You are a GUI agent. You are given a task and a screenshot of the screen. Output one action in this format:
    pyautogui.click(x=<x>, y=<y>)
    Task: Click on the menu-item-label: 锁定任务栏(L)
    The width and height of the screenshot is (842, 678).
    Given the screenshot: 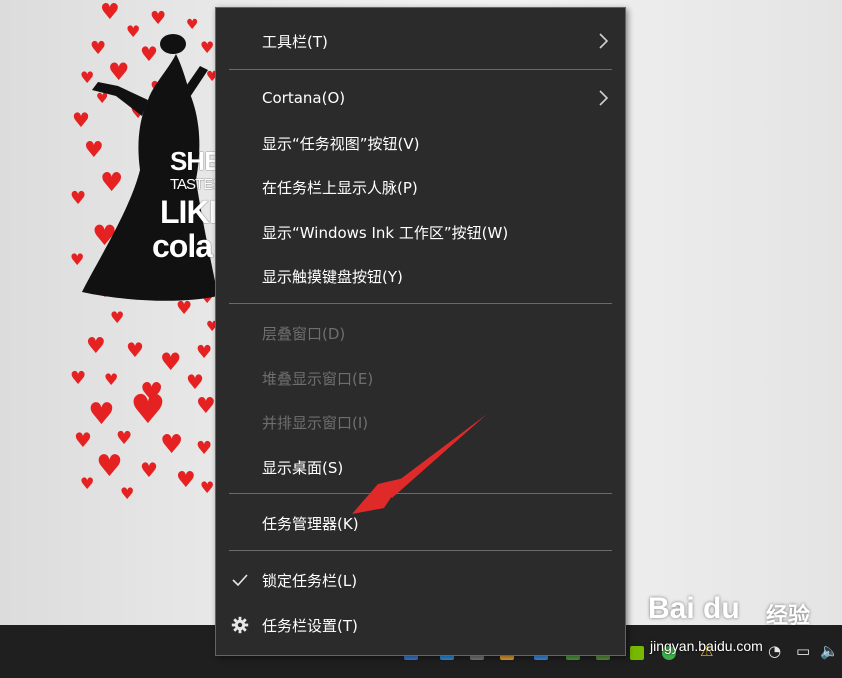 What is the action you would take?
    pyautogui.click(x=310, y=580)
    